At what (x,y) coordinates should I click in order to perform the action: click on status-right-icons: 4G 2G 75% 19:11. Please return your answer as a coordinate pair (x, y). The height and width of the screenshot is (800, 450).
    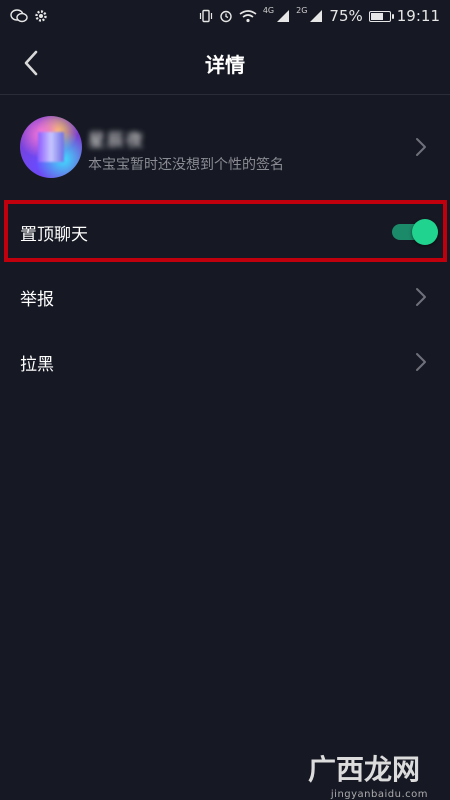
    Looking at the image, I should click on (319, 15).